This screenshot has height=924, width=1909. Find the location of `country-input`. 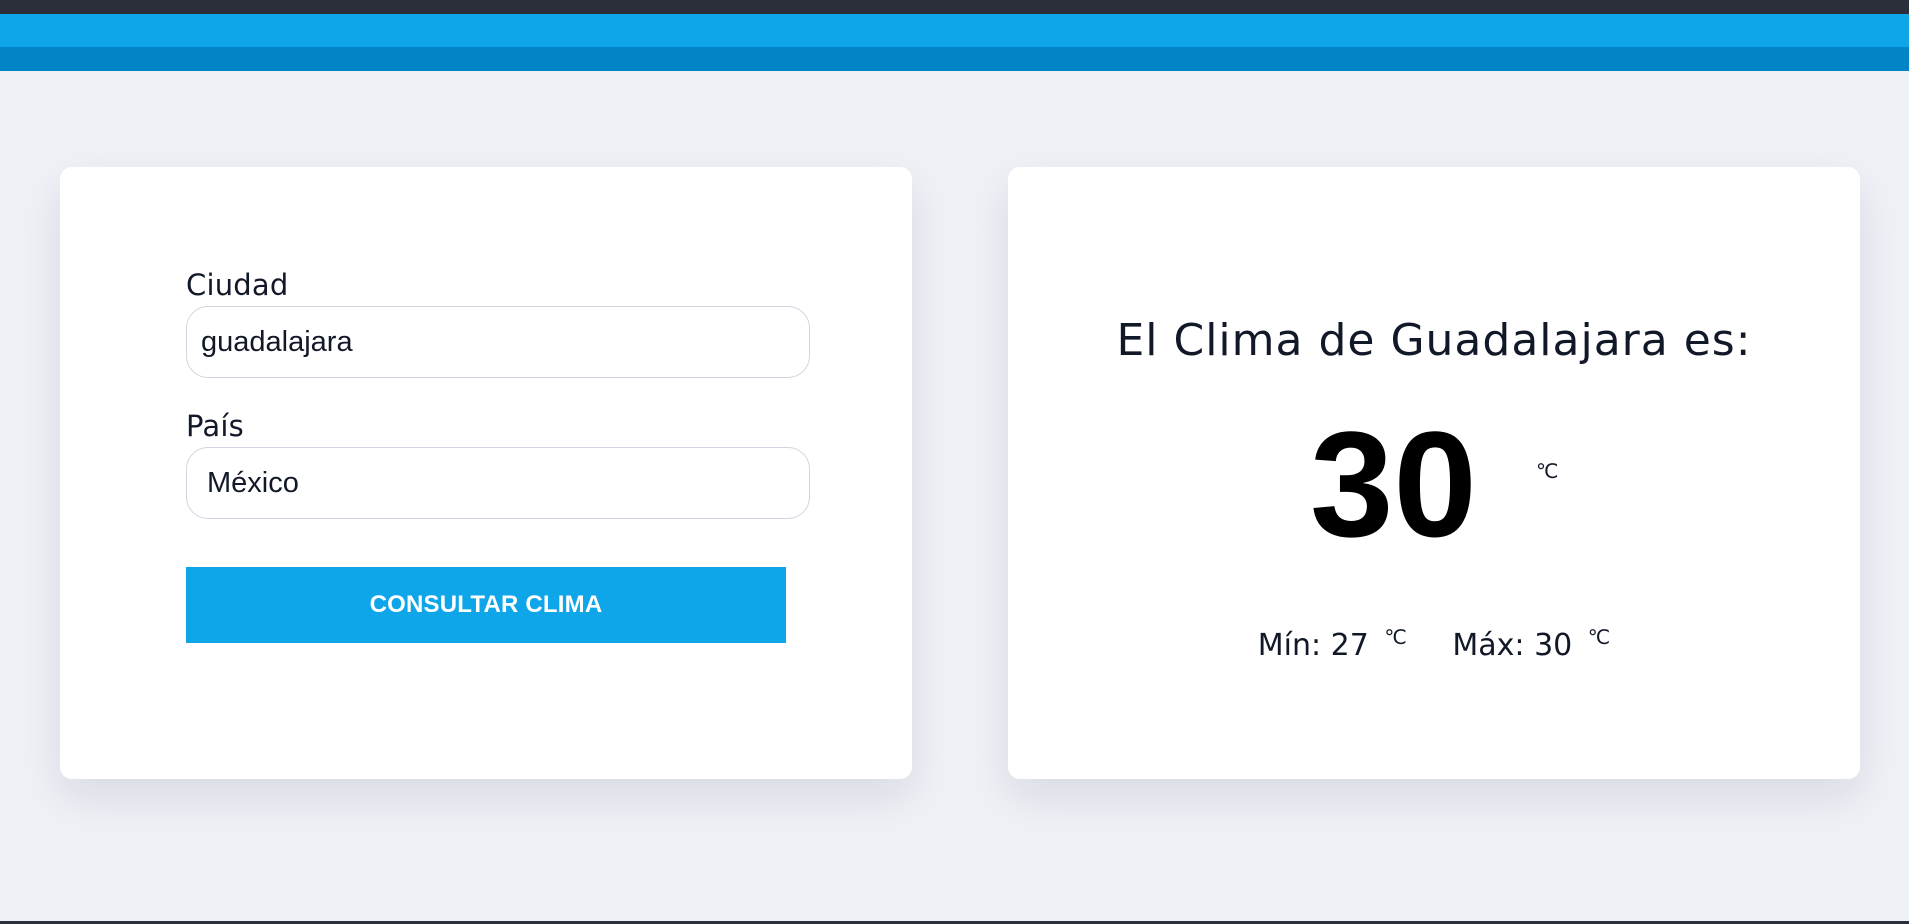

country-input is located at coordinates (498, 483).